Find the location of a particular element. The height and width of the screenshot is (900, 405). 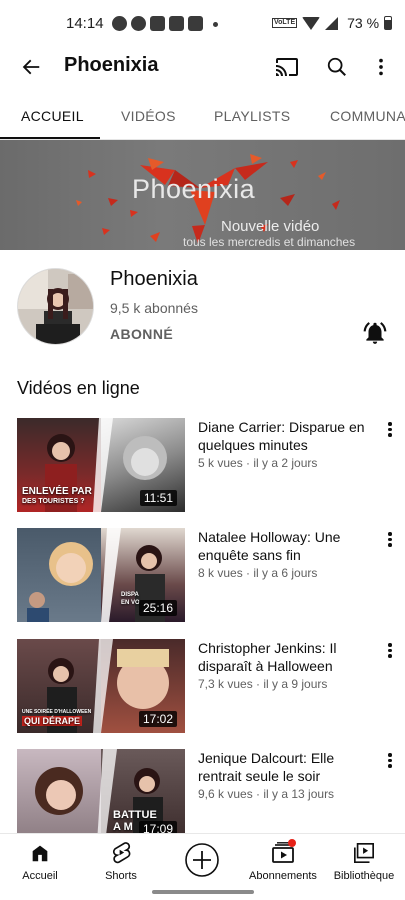

active-tab-indicator is located at coordinates (50, 138).